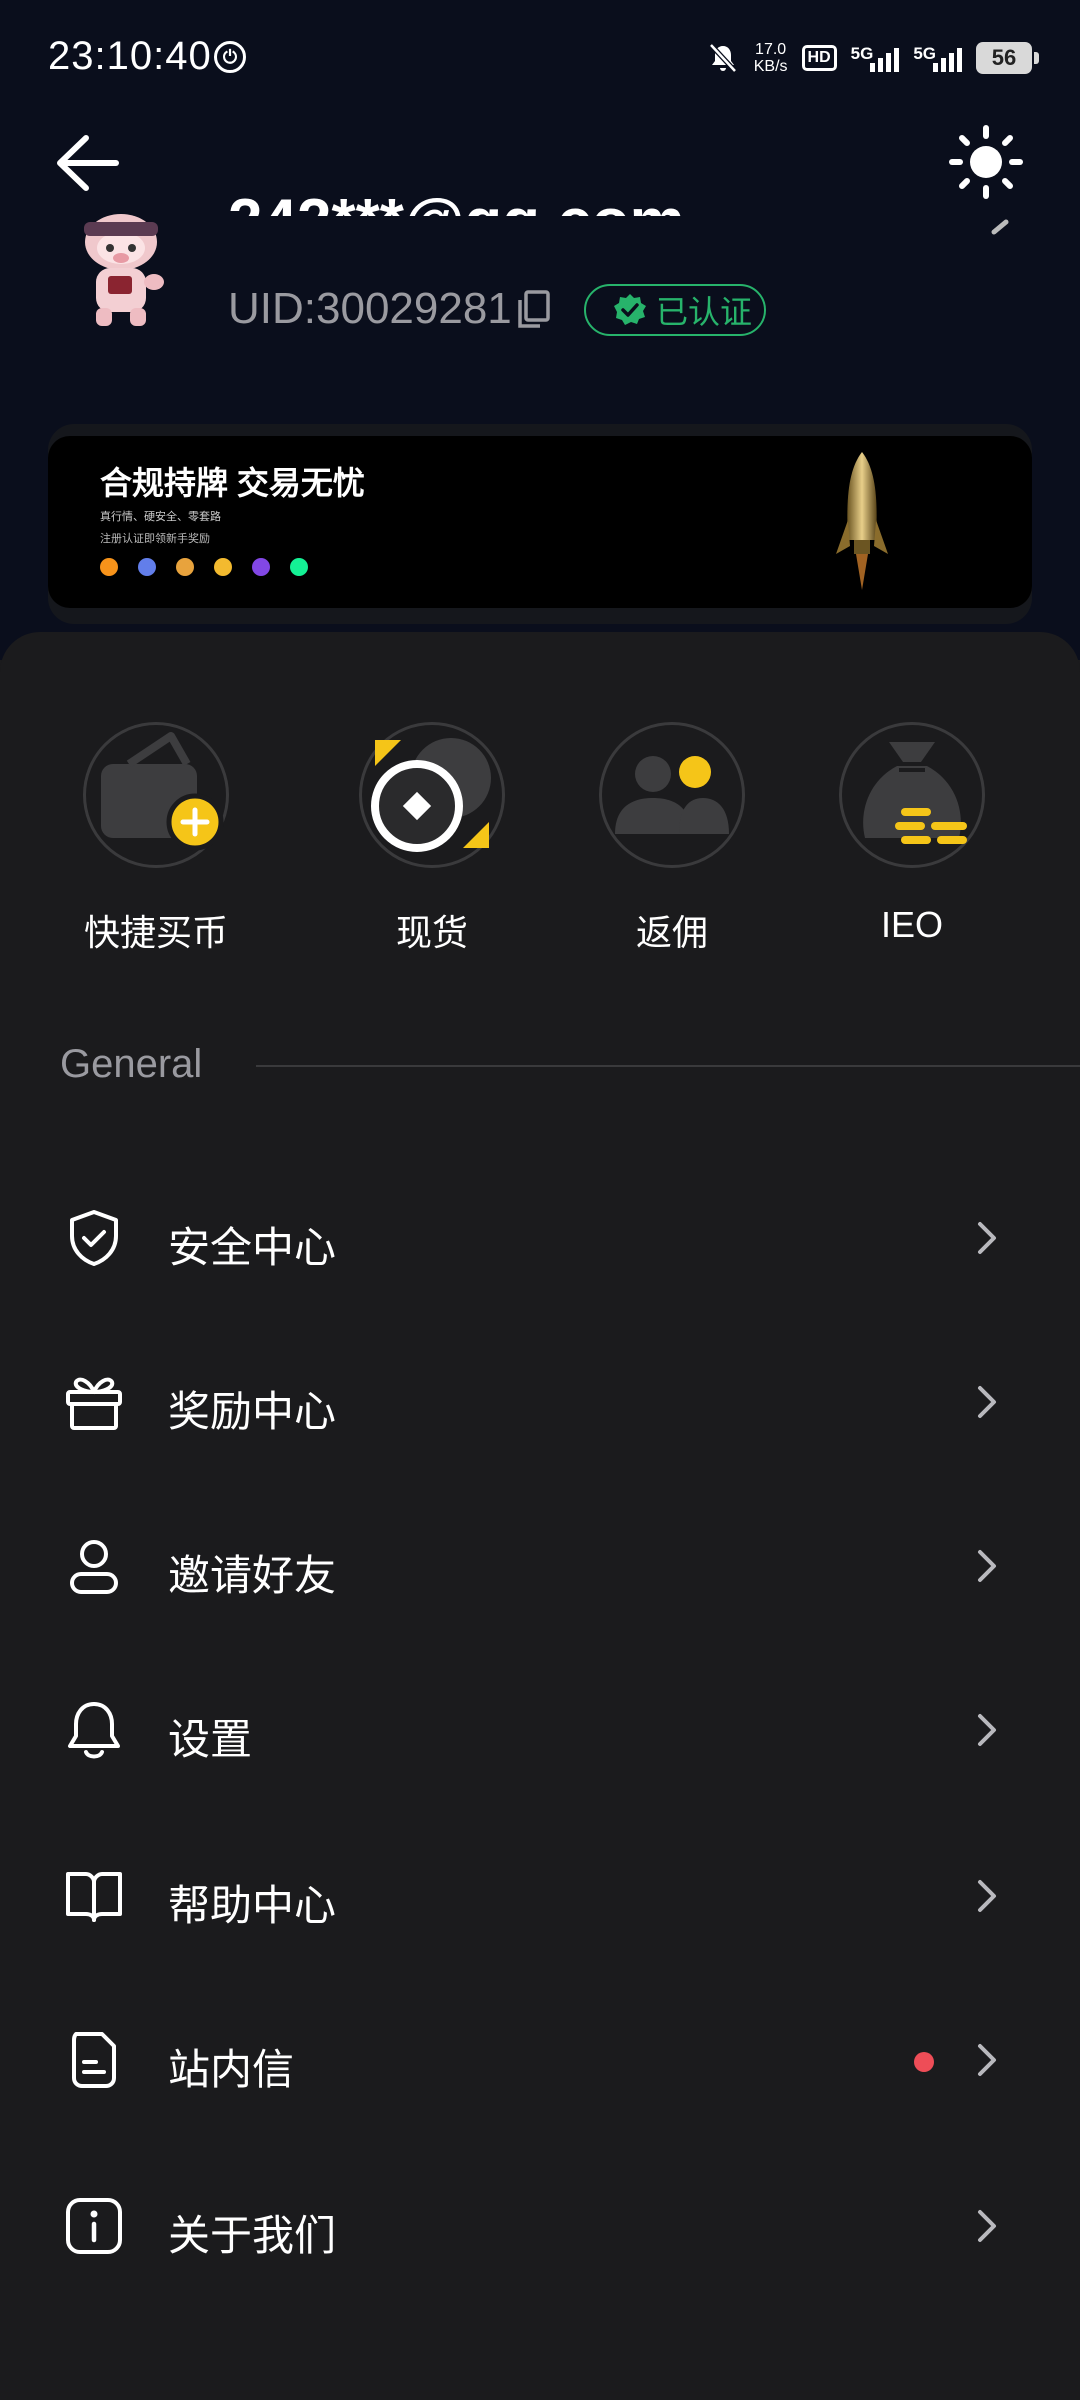 Image resolution: width=1080 pixels, height=2400 pixels. What do you see at coordinates (252, 1411) in the screenshot?
I see `menu-label-rewards: 奖励中心` at bounding box center [252, 1411].